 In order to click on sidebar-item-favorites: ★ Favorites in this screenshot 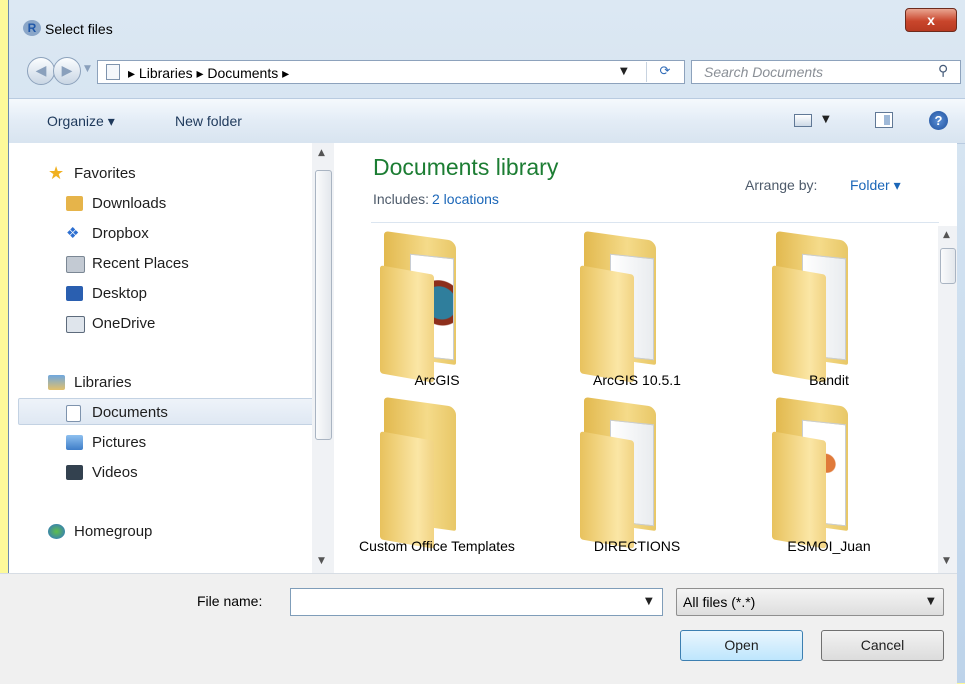, I will do `click(92, 174)`.